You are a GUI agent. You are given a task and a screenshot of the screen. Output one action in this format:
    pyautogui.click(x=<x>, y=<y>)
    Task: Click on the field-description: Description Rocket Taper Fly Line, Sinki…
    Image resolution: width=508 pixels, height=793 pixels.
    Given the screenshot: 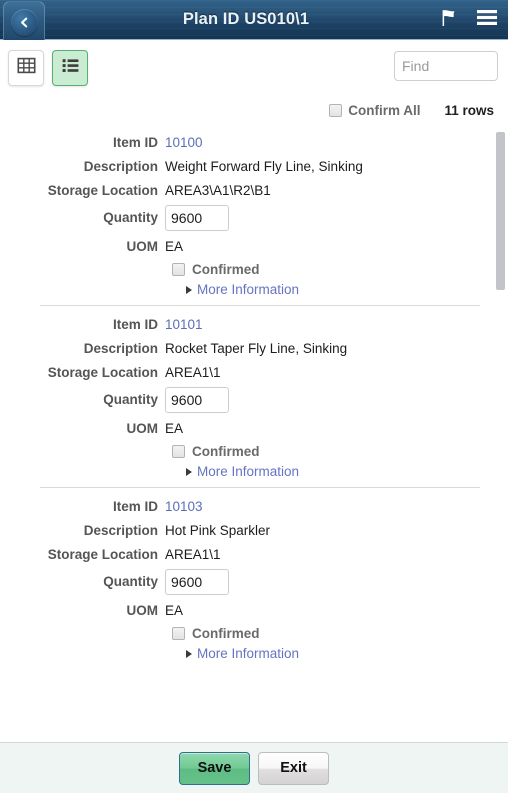 What is the action you would take?
    pyautogui.click(x=254, y=348)
    